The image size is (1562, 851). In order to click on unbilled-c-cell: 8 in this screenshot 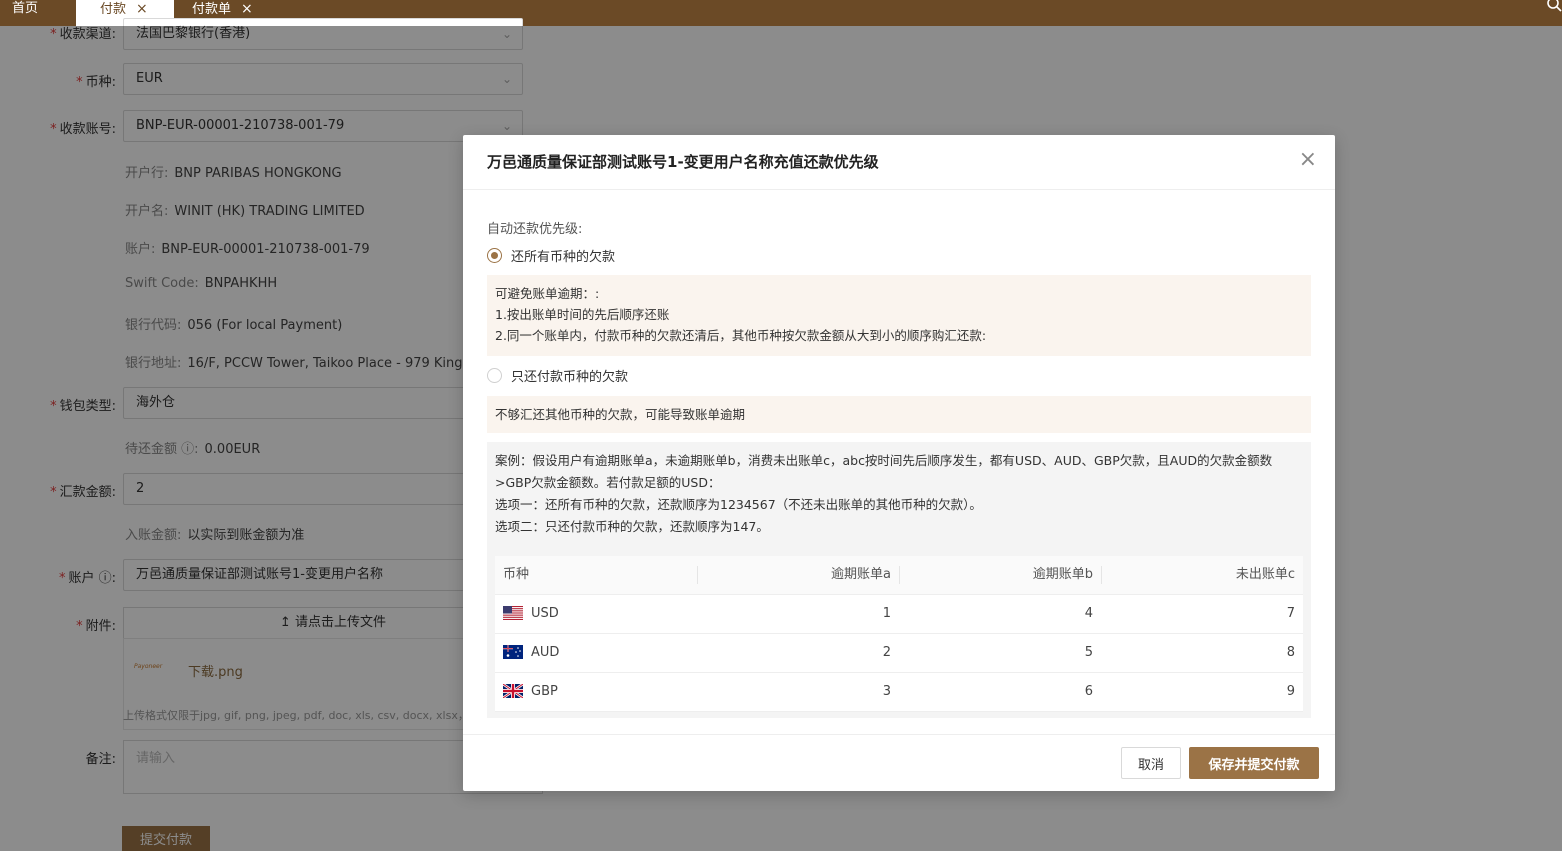, I will do `click(1202, 653)`.